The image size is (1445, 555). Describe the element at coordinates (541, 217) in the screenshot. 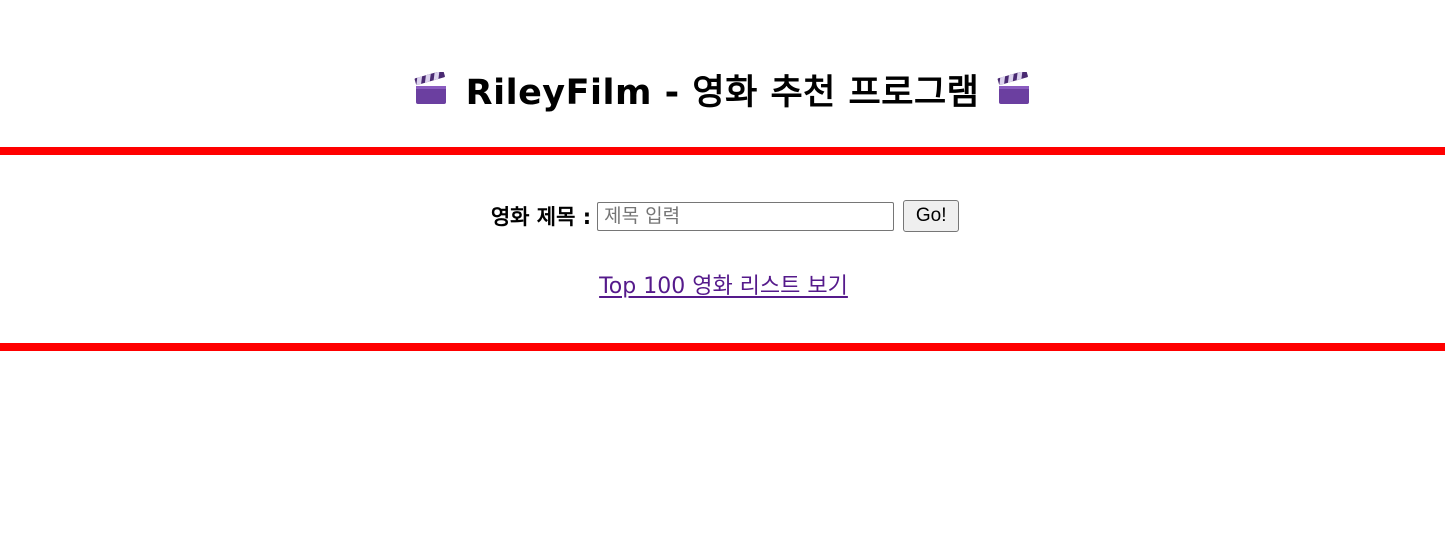

I see `movie-title-label: 영화 제목 :` at that location.